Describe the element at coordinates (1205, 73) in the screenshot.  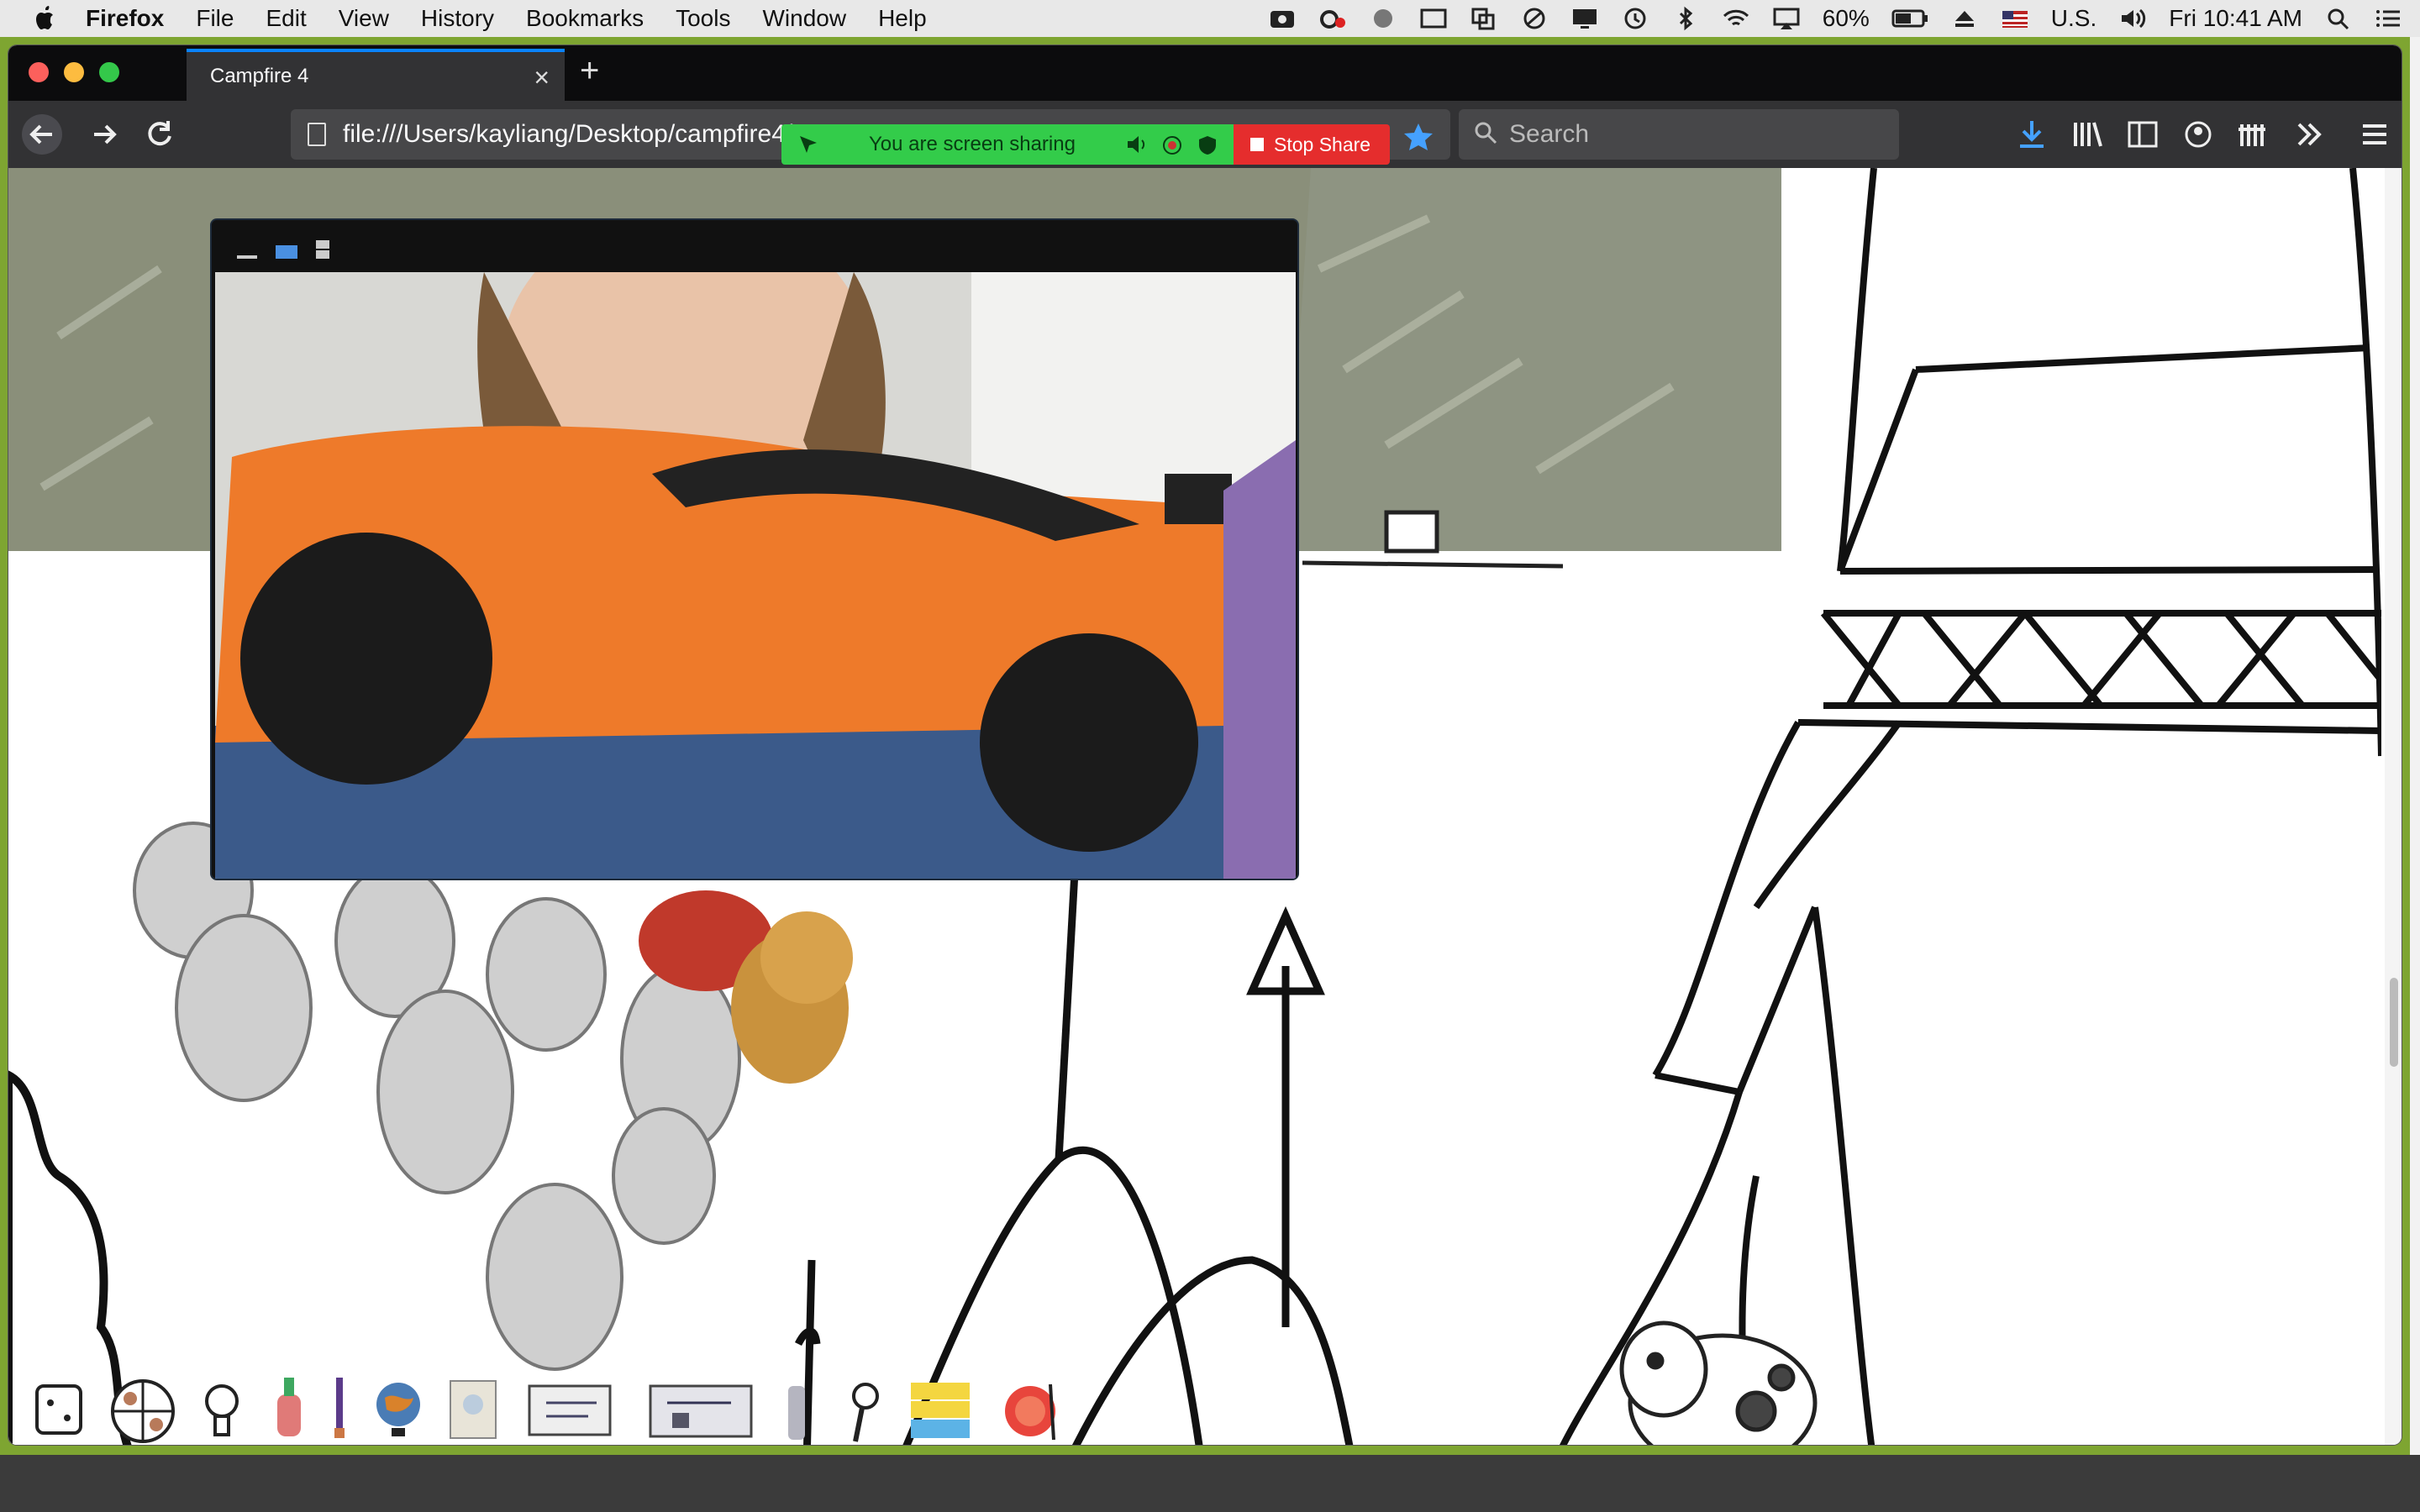
I see `tab-strip: Campfire 4 × +` at that location.